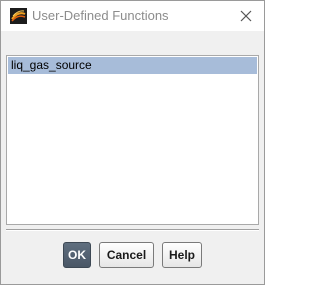 This screenshot has width=320, height=285. What do you see at coordinates (100, 15) in the screenshot?
I see `window-title: User-Defined Functions` at bounding box center [100, 15].